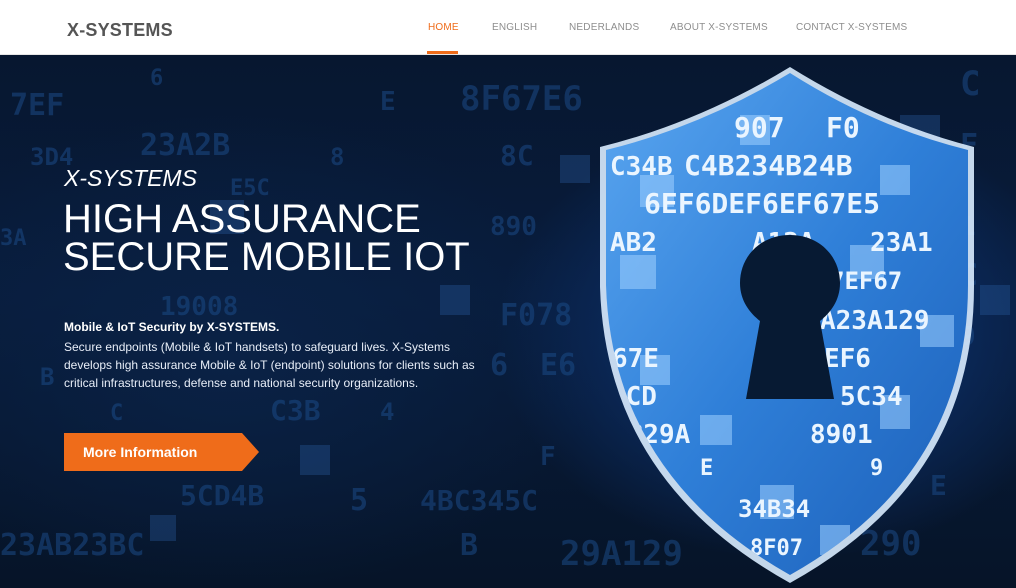  I want to click on svg-text: AB2, so click(633, 243).